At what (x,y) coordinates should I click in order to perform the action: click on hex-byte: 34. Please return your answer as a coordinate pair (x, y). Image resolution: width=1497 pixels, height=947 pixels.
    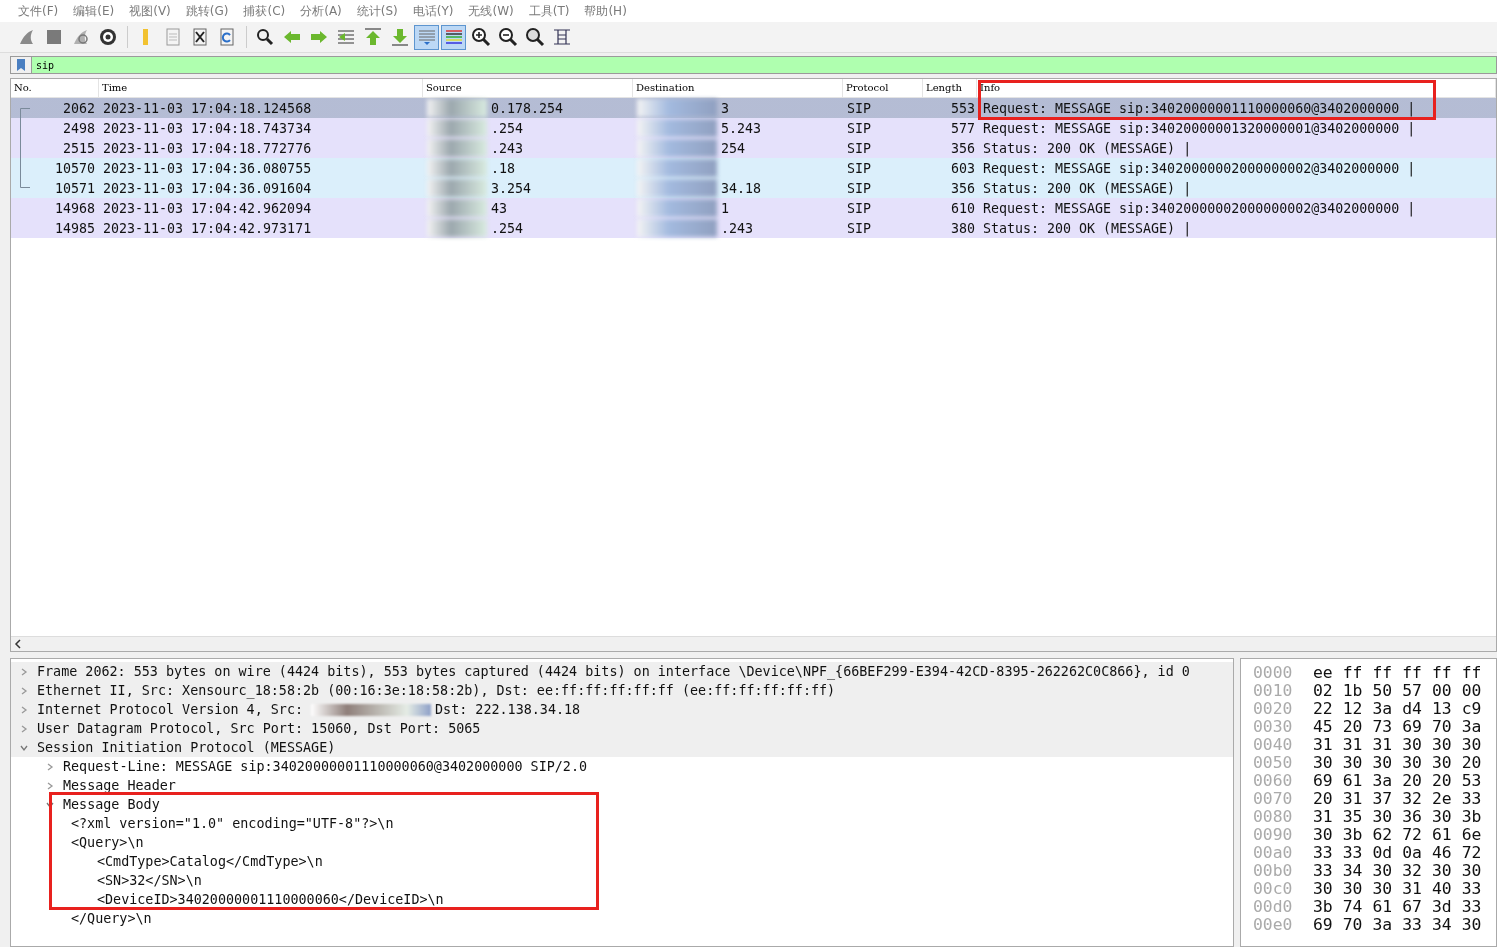
    Looking at the image, I should click on (1442, 924).